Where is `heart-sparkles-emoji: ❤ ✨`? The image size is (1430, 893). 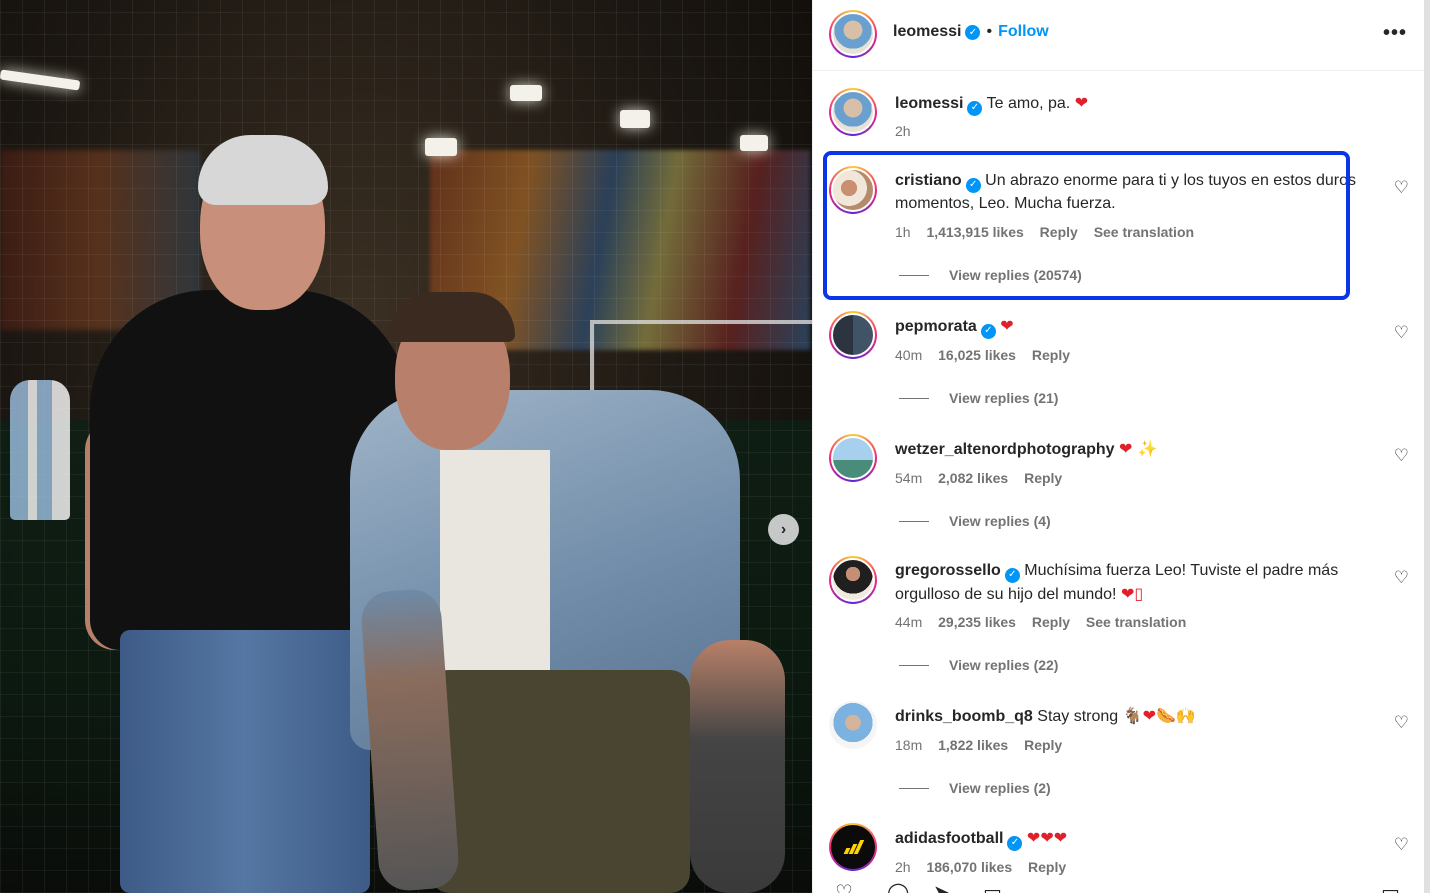 heart-sparkles-emoji: ❤ ✨ is located at coordinates (1138, 448).